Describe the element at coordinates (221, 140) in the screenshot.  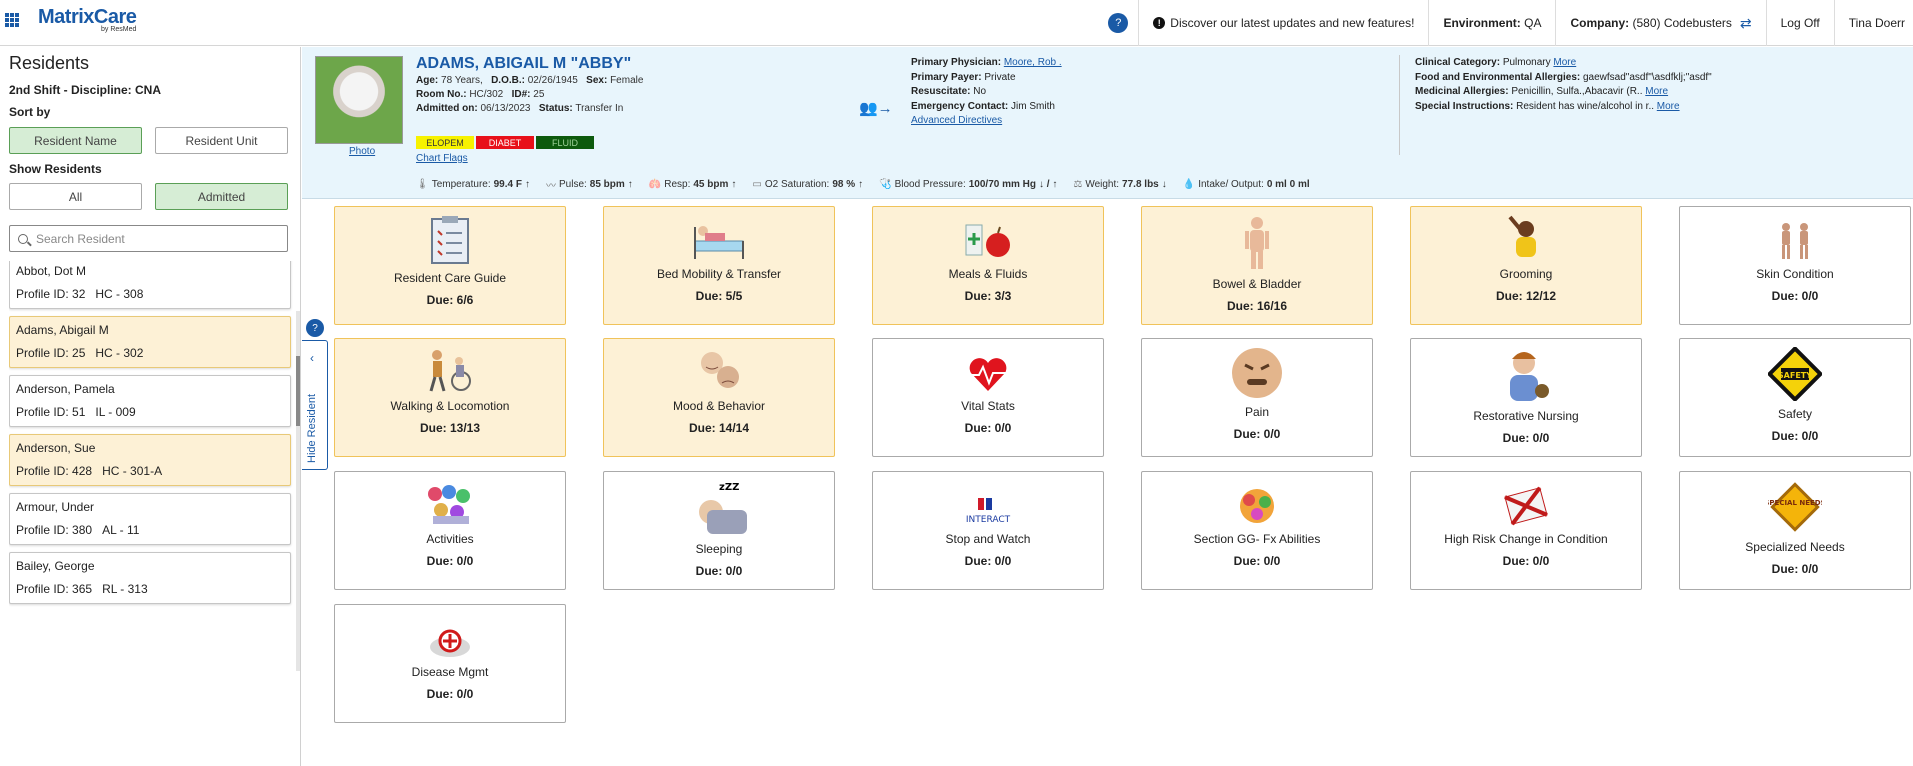
I see `sort-resident-unit-button: Resident Unit` at that location.